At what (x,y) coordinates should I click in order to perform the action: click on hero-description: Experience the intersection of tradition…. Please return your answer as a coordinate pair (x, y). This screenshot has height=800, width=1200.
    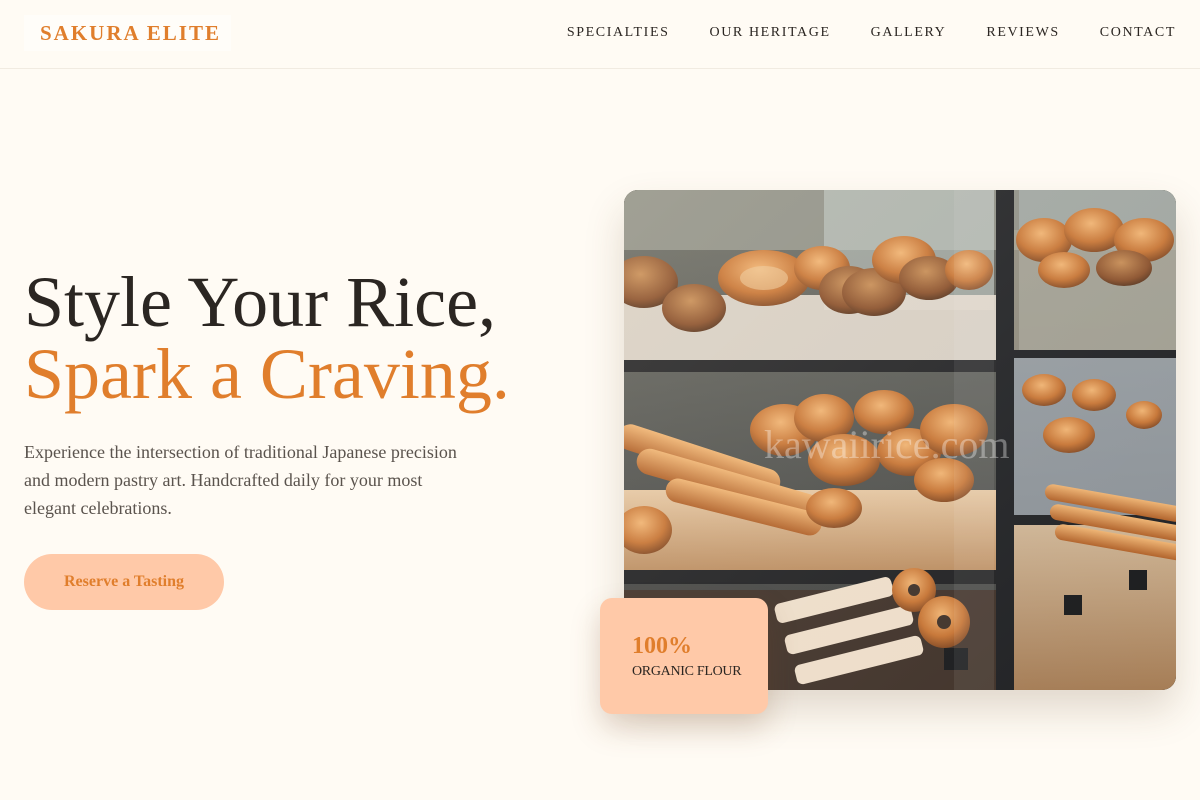
    Looking at the image, I should click on (240, 480).